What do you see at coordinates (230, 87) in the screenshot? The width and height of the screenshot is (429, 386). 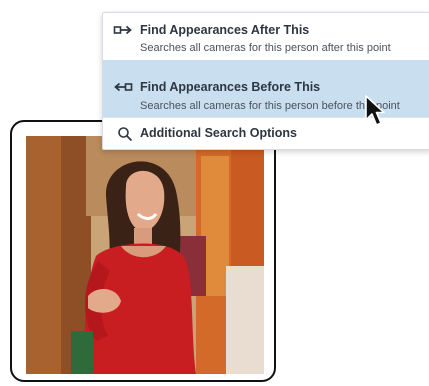 I see `menu-item-title: Find Appearances Before This` at bounding box center [230, 87].